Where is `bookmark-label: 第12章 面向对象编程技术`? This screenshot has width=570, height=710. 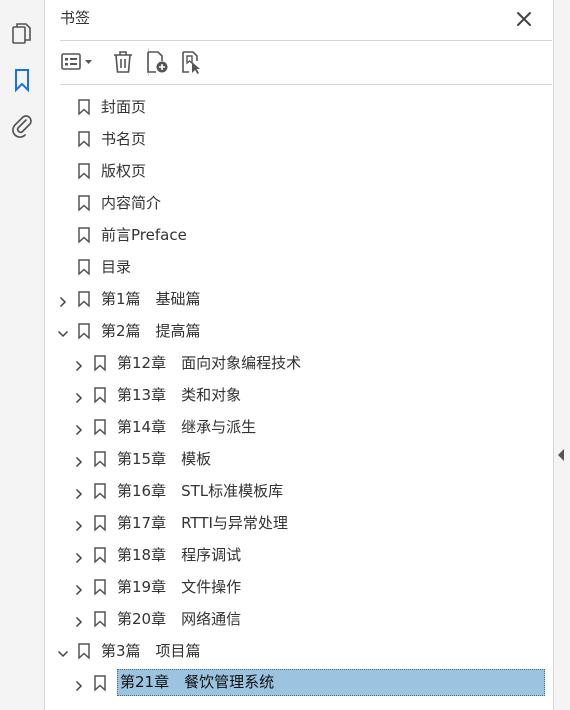
bookmark-label: 第12章 面向对象编程技术 is located at coordinates (209, 363).